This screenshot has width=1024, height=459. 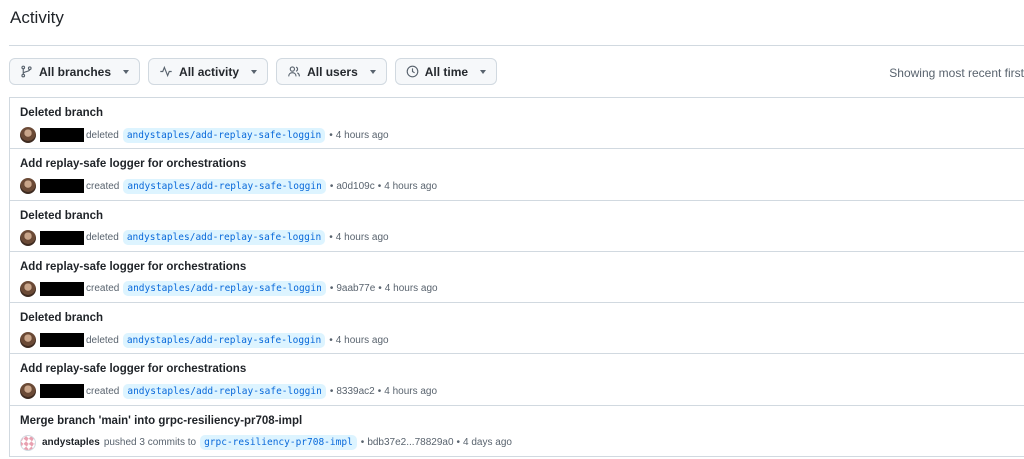 I want to click on users-filter-button: All users, so click(x=331, y=71).